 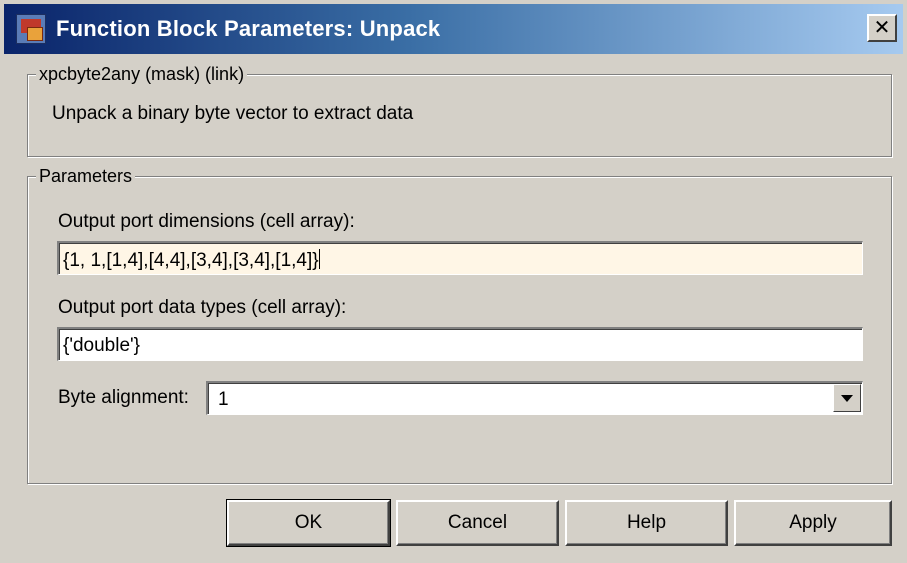 What do you see at coordinates (142, 74) in the screenshot?
I see `mask-group-legend: xpcbyte2any (mask) (link)` at bounding box center [142, 74].